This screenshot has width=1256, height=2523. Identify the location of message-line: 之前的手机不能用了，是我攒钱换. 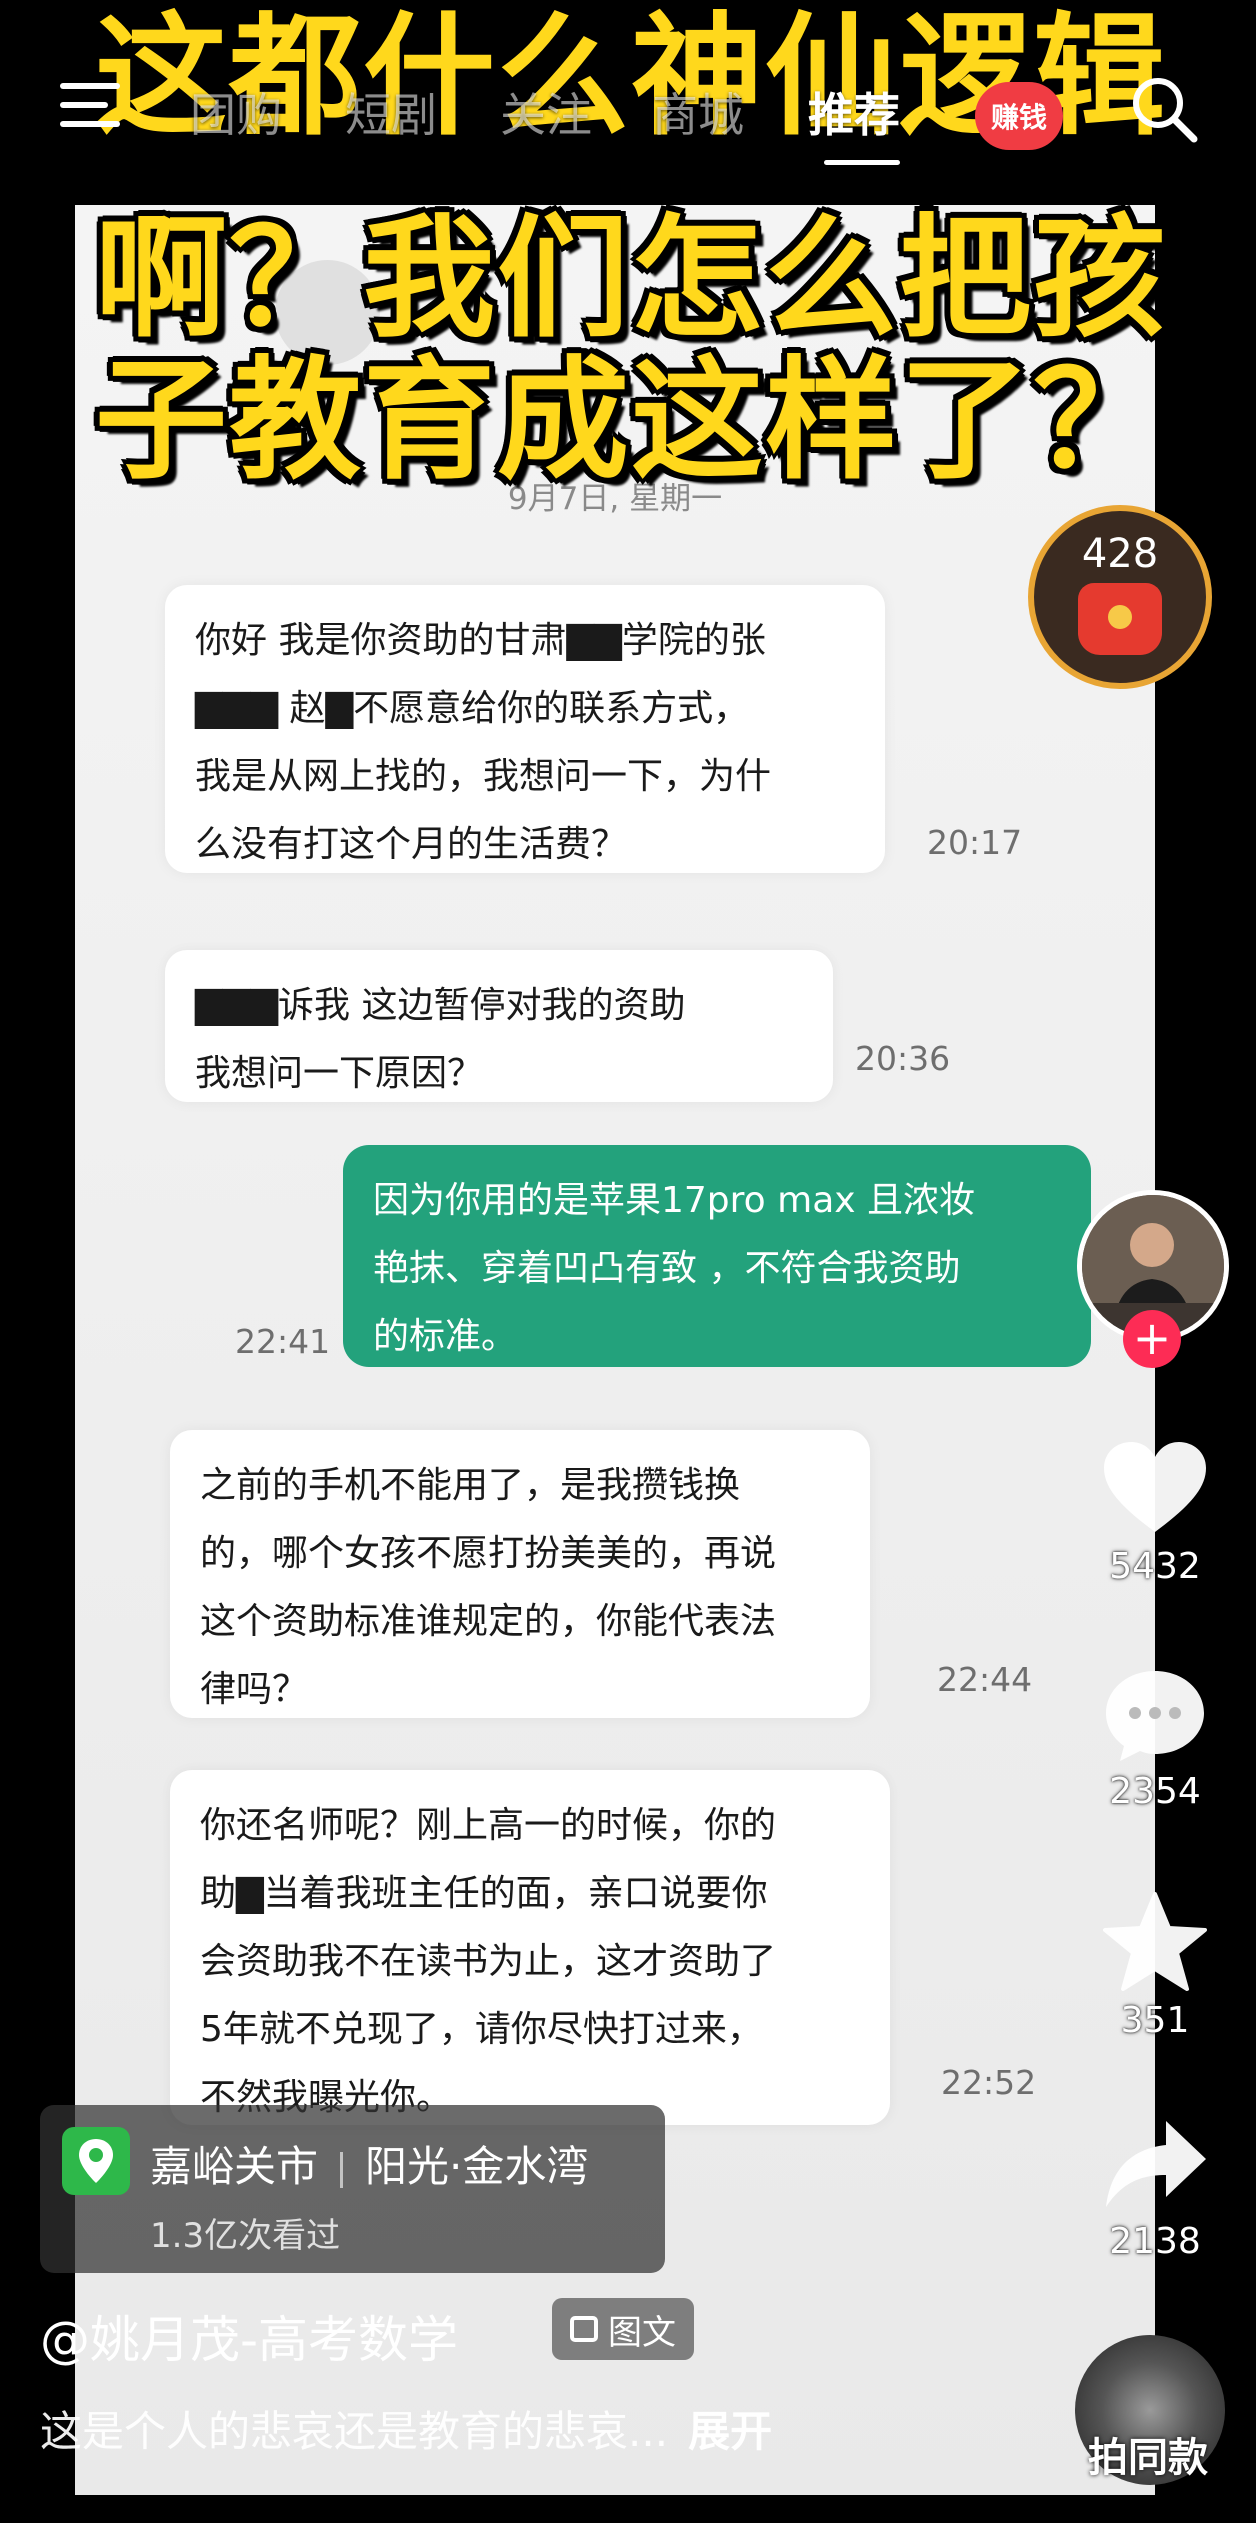
(470, 1485).